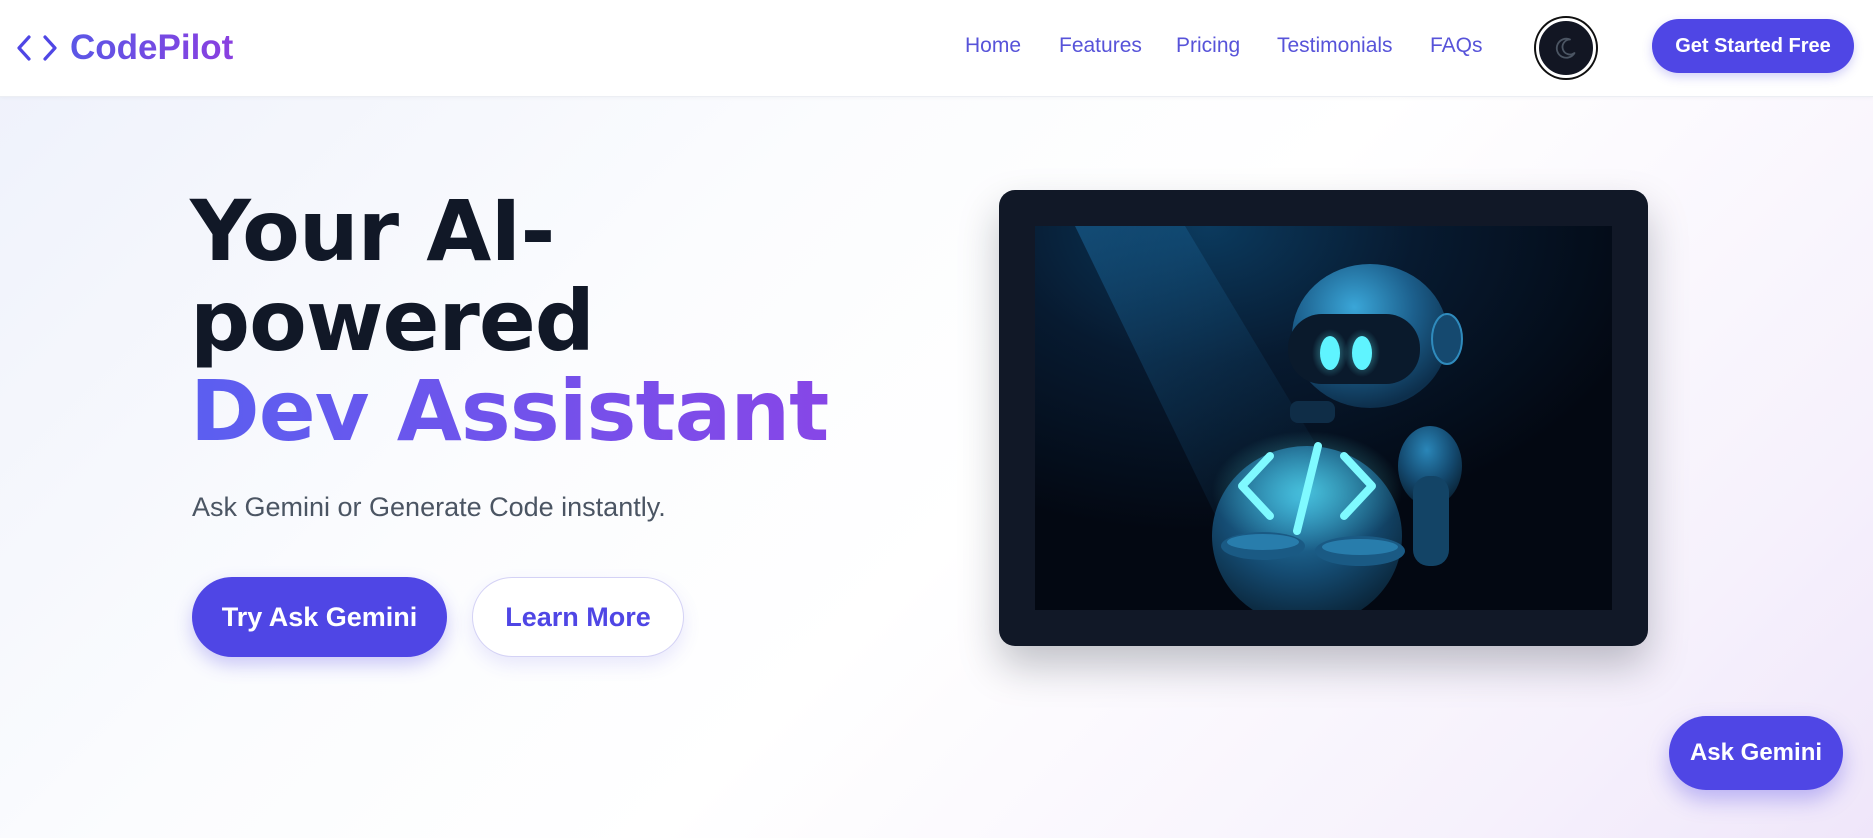  I want to click on brand-name: CodePilot, so click(152, 47).